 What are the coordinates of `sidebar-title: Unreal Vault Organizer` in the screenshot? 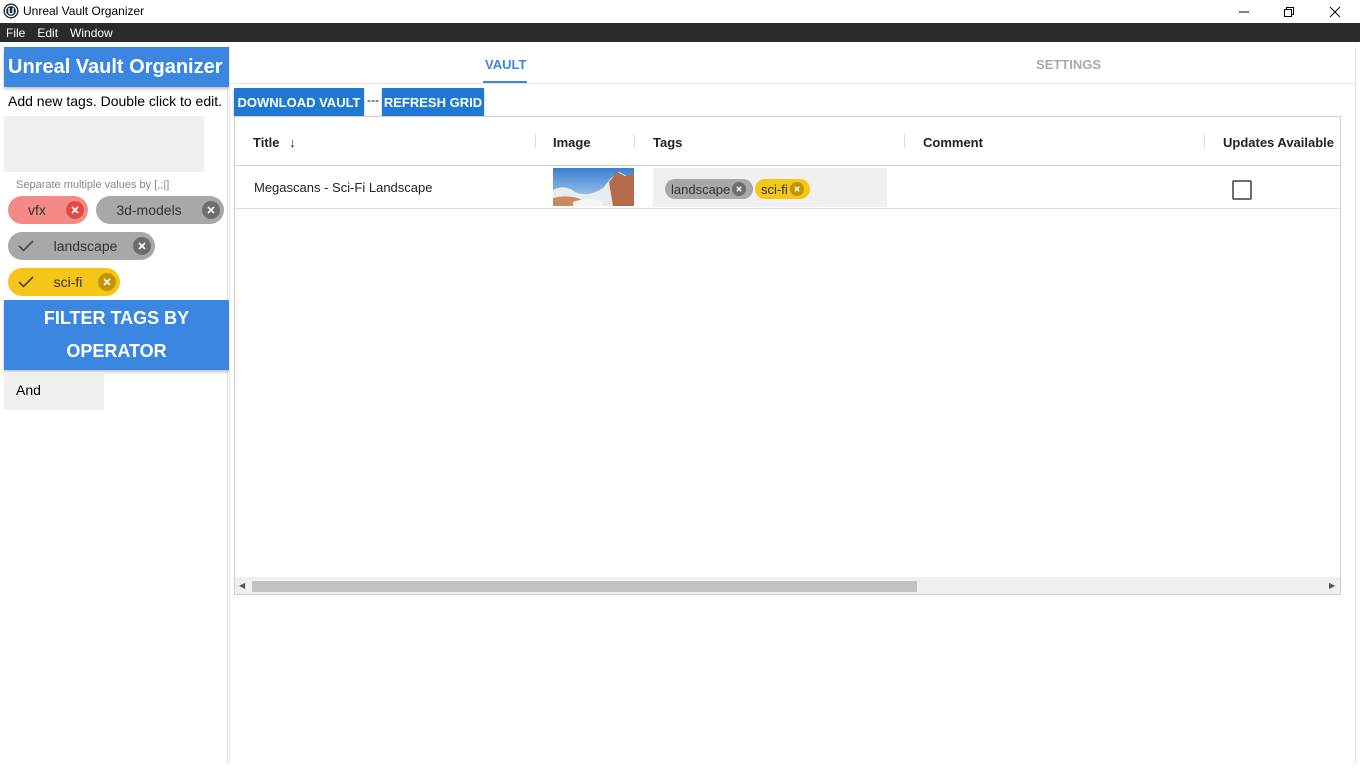 It's located at (116, 67).